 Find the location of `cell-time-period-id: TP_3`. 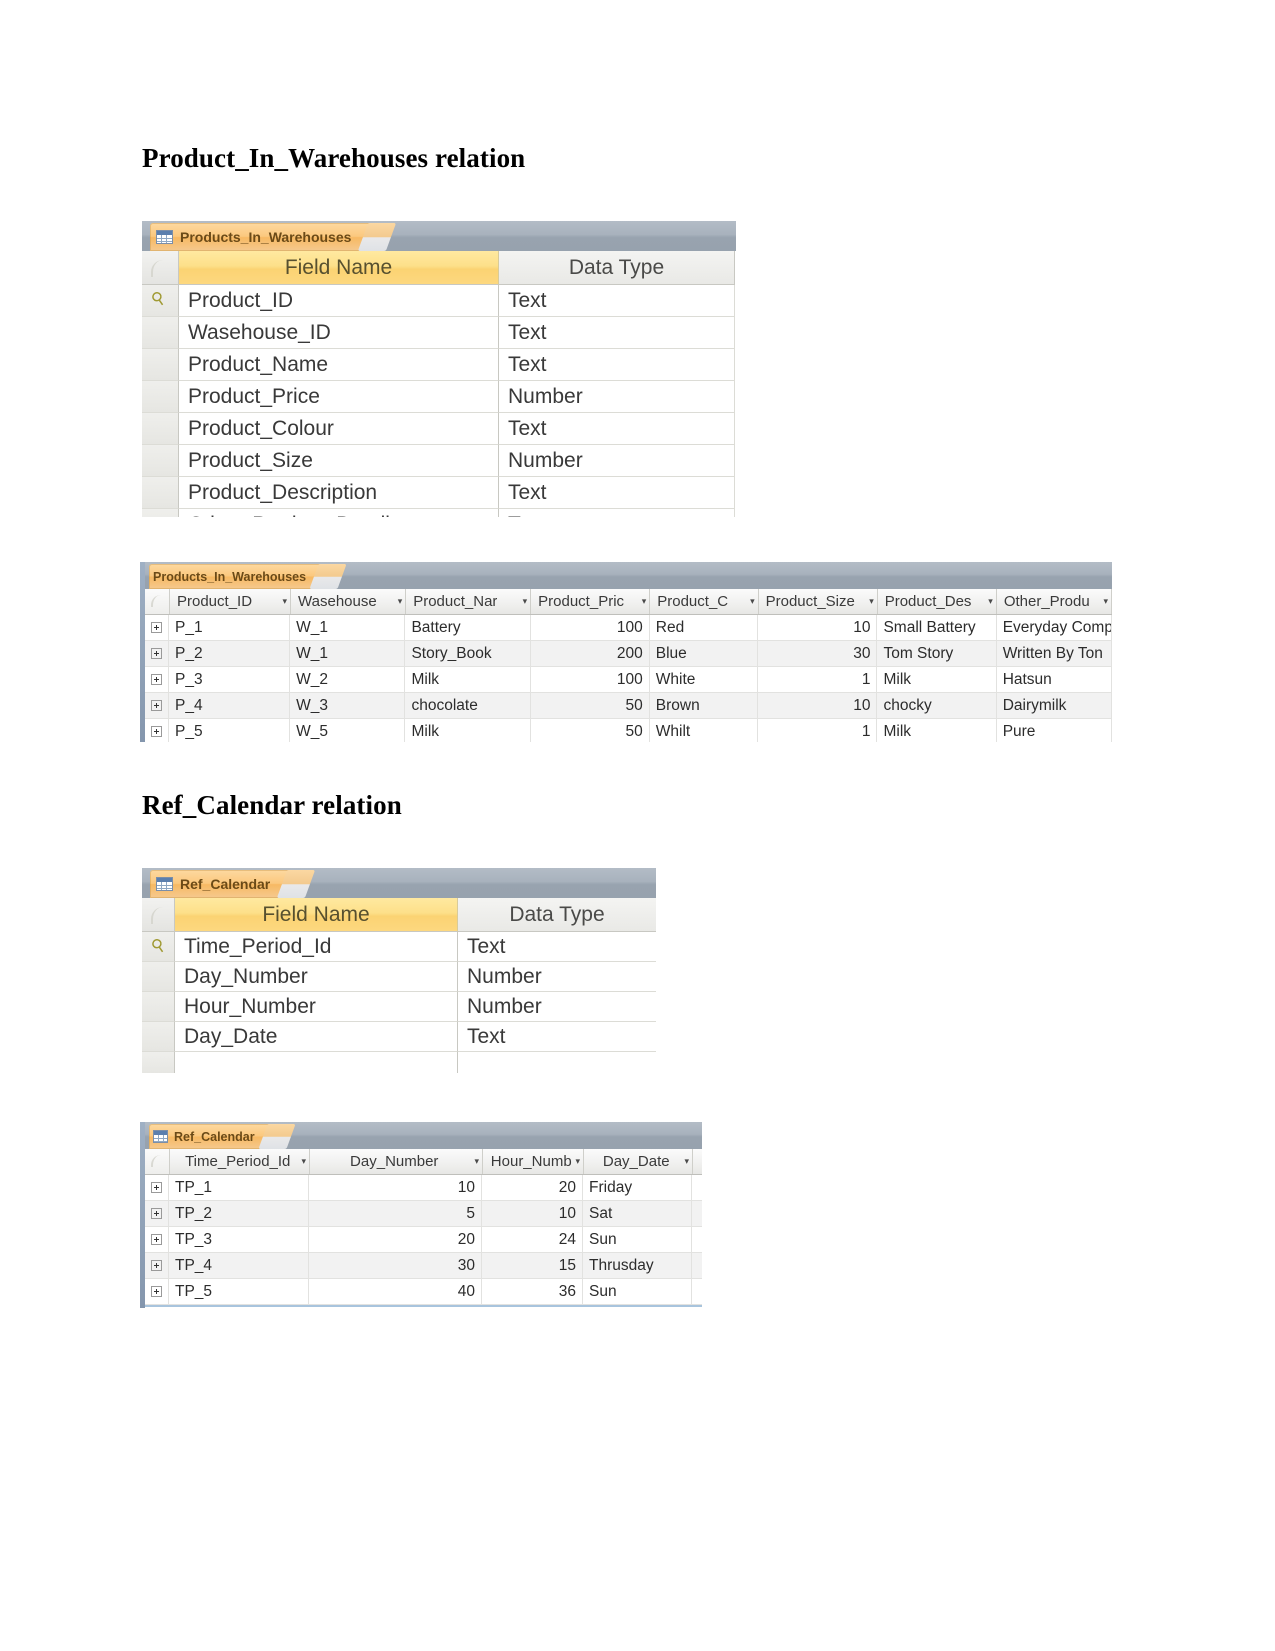

cell-time-period-id: TP_3 is located at coordinates (239, 1239).